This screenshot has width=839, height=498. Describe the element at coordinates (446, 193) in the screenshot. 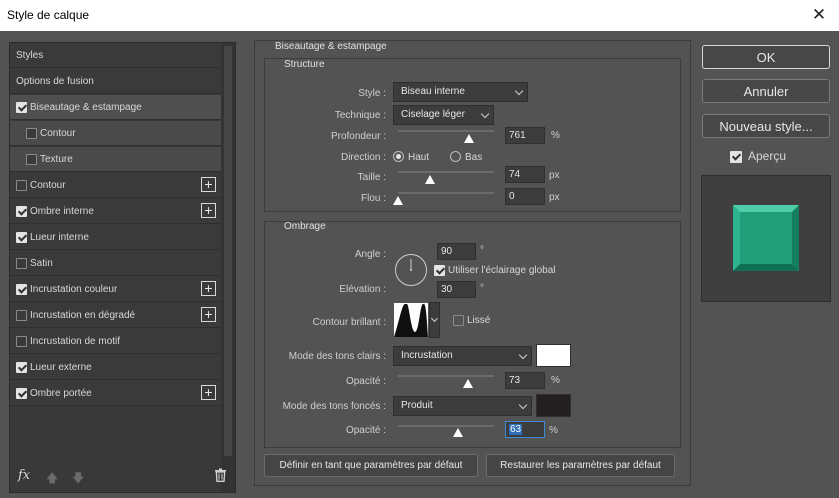

I see `blur-slider-track` at that location.